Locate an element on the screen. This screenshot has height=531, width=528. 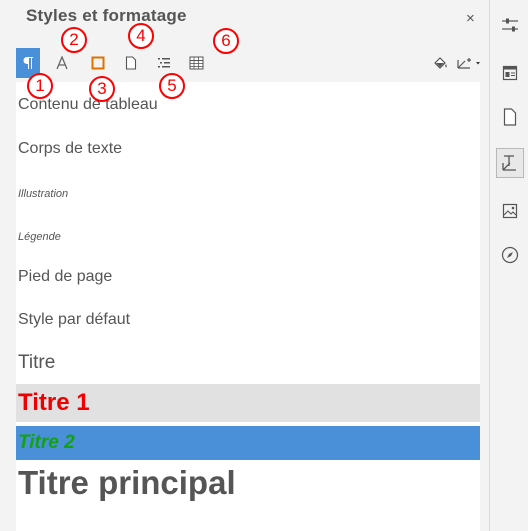
compass-icon is located at coordinates (510, 255).